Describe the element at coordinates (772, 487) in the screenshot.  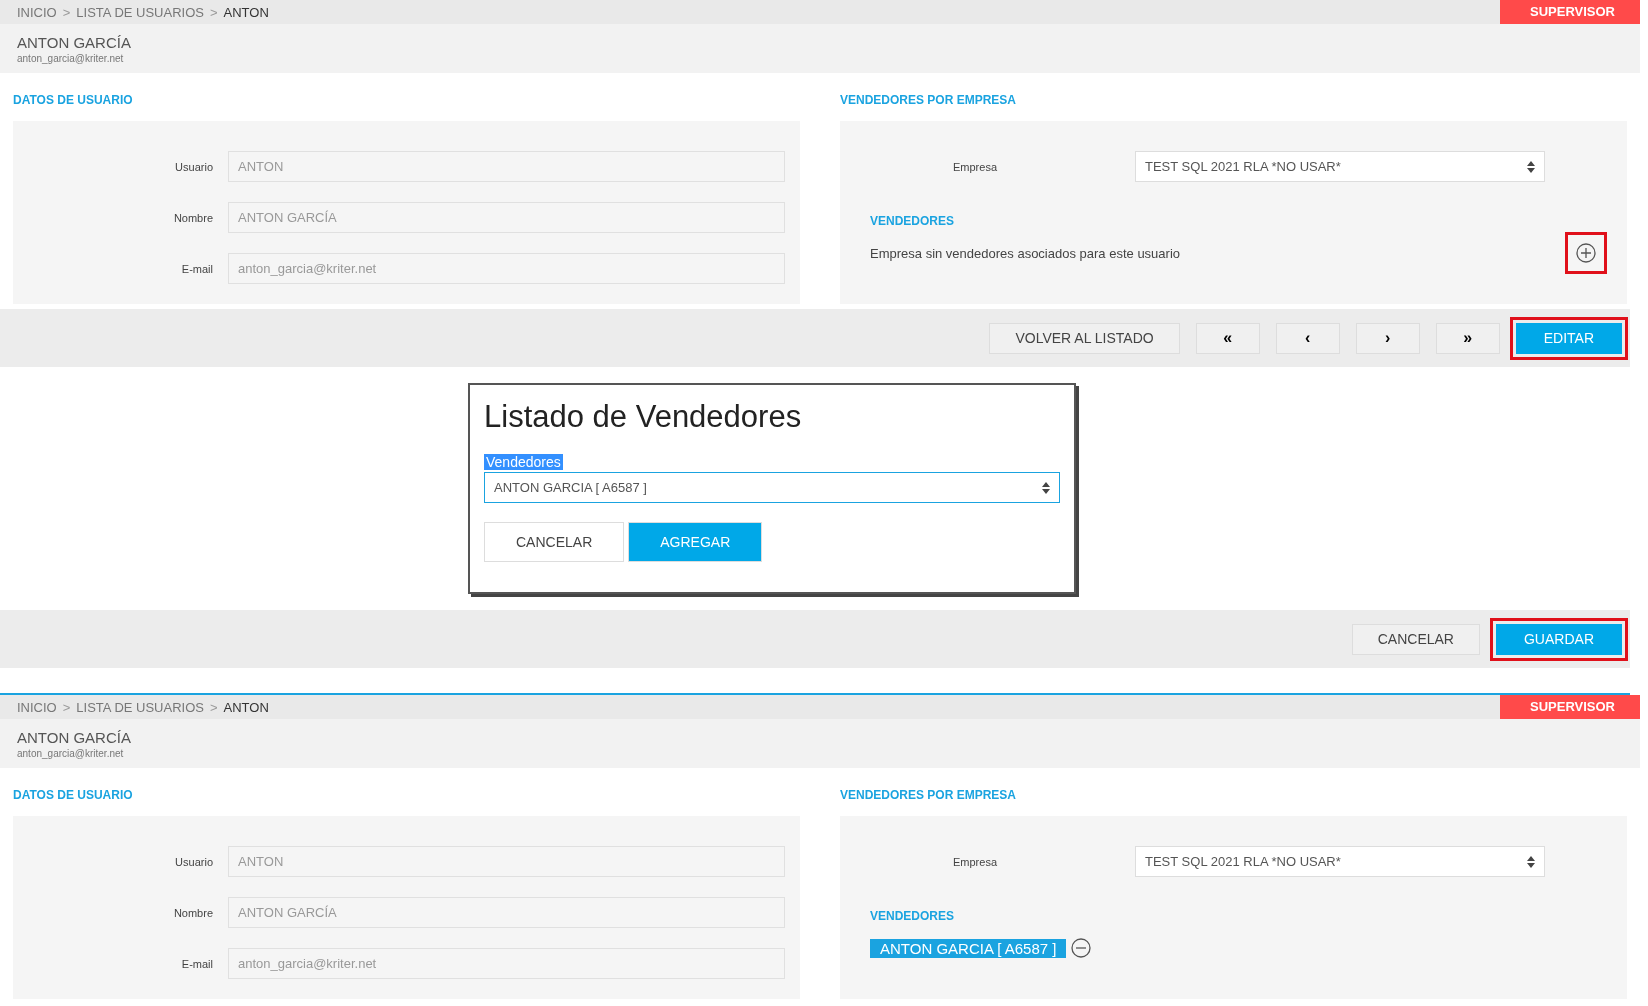
I see `vendor-select: ANTON GARCIA [ A6587 ]` at that location.